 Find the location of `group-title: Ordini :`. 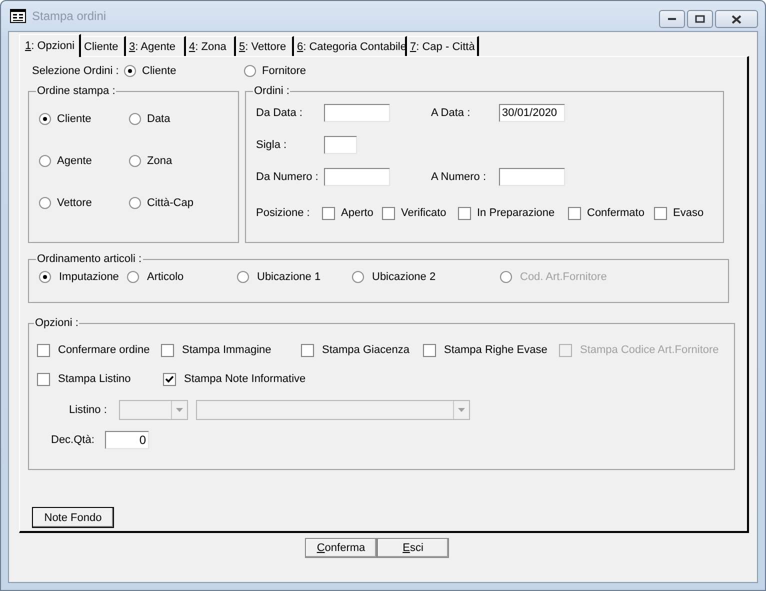

group-title: Ordini : is located at coordinates (271, 91).